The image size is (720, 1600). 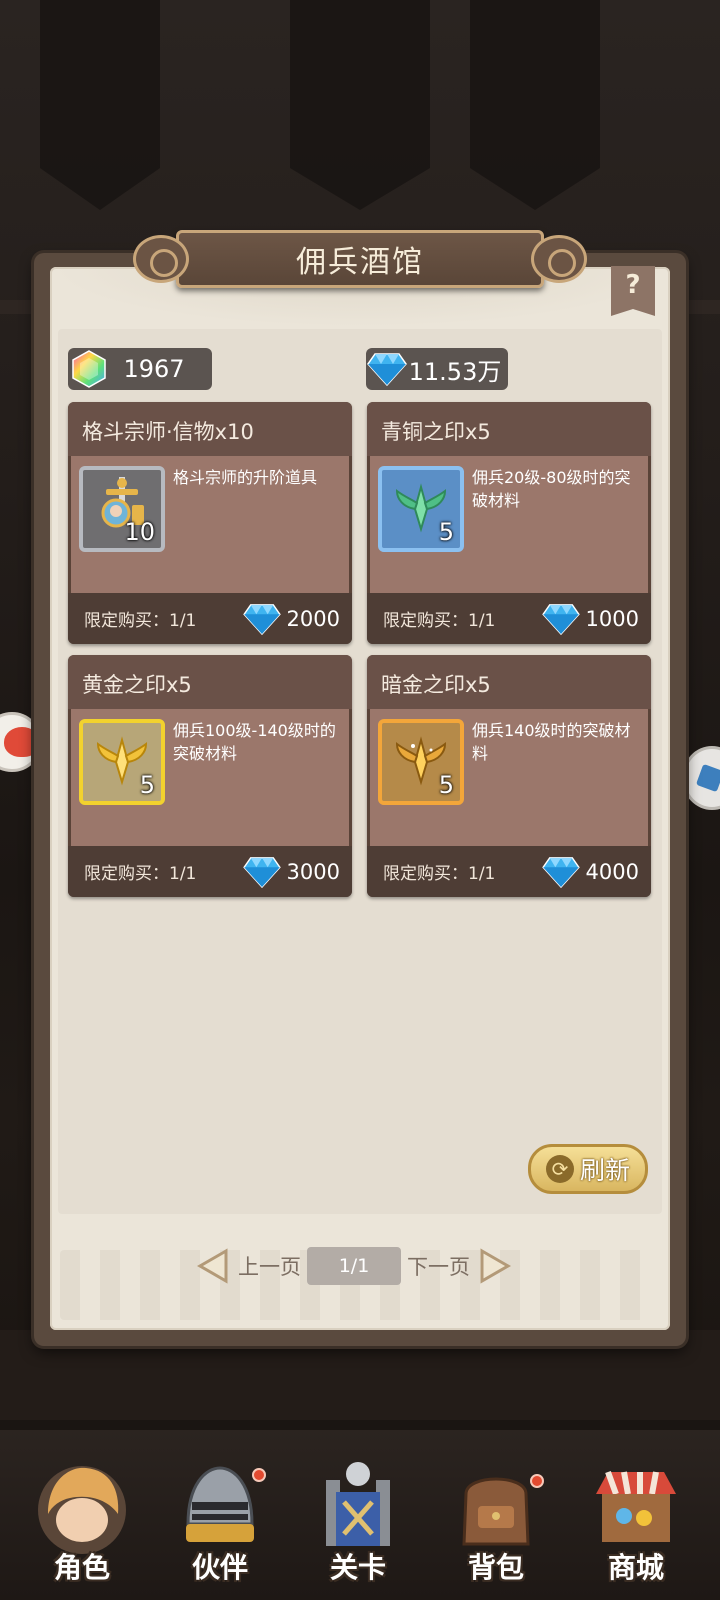 What do you see at coordinates (220, 1527) in the screenshot?
I see `nav-partner: 伙伴` at bounding box center [220, 1527].